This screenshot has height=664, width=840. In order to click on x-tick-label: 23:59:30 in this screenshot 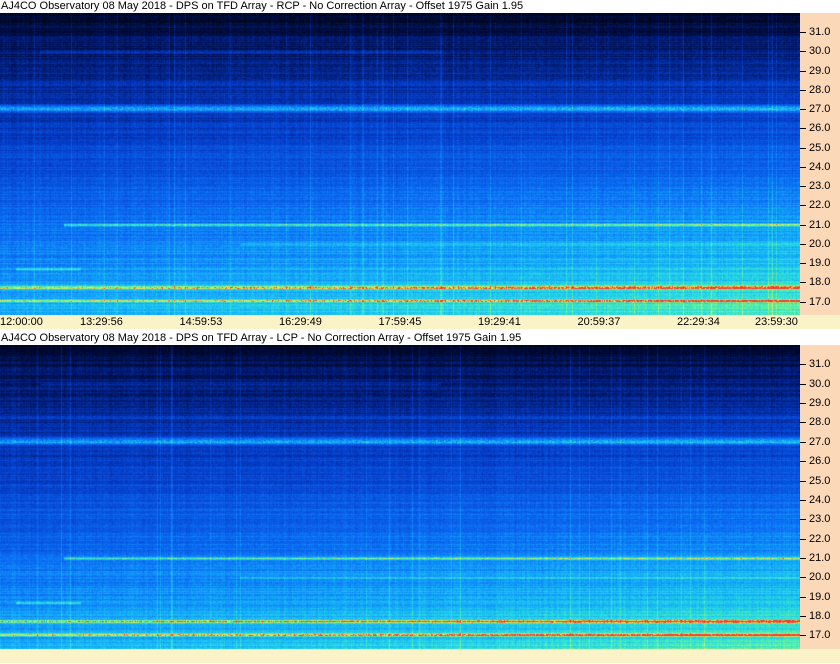, I will do `click(776, 322)`.